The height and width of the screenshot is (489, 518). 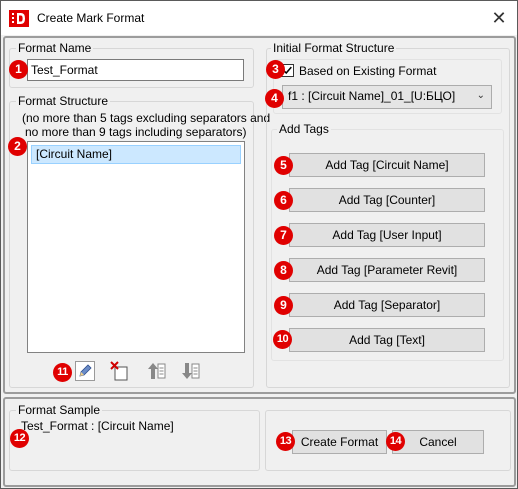 What do you see at coordinates (368, 71) in the screenshot?
I see `based-on-existing-label: Based on Existing Format` at bounding box center [368, 71].